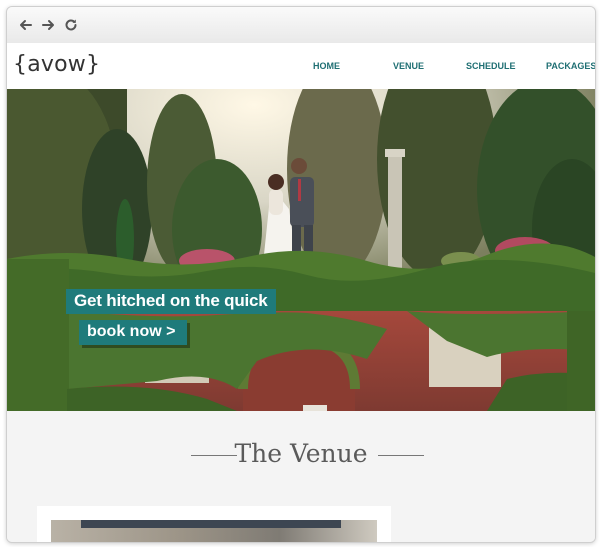  Describe the element at coordinates (48, 25) in the screenshot. I see `forward-icon` at that location.